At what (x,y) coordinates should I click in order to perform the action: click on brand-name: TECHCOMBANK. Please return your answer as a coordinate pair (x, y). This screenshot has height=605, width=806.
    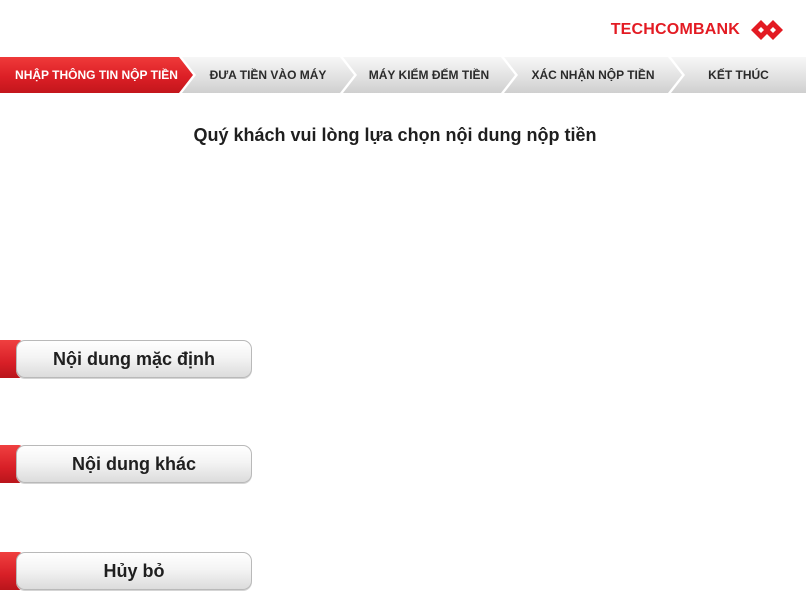
    Looking at the image, I should click on (675, 29).